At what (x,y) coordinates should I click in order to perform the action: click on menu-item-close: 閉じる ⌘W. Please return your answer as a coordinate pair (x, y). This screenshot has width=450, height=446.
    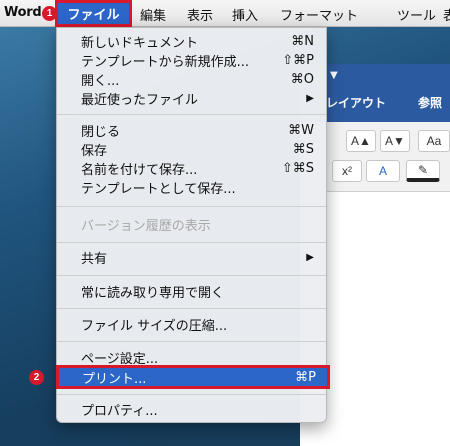
    Looking at the image, I should click on (191, 130).